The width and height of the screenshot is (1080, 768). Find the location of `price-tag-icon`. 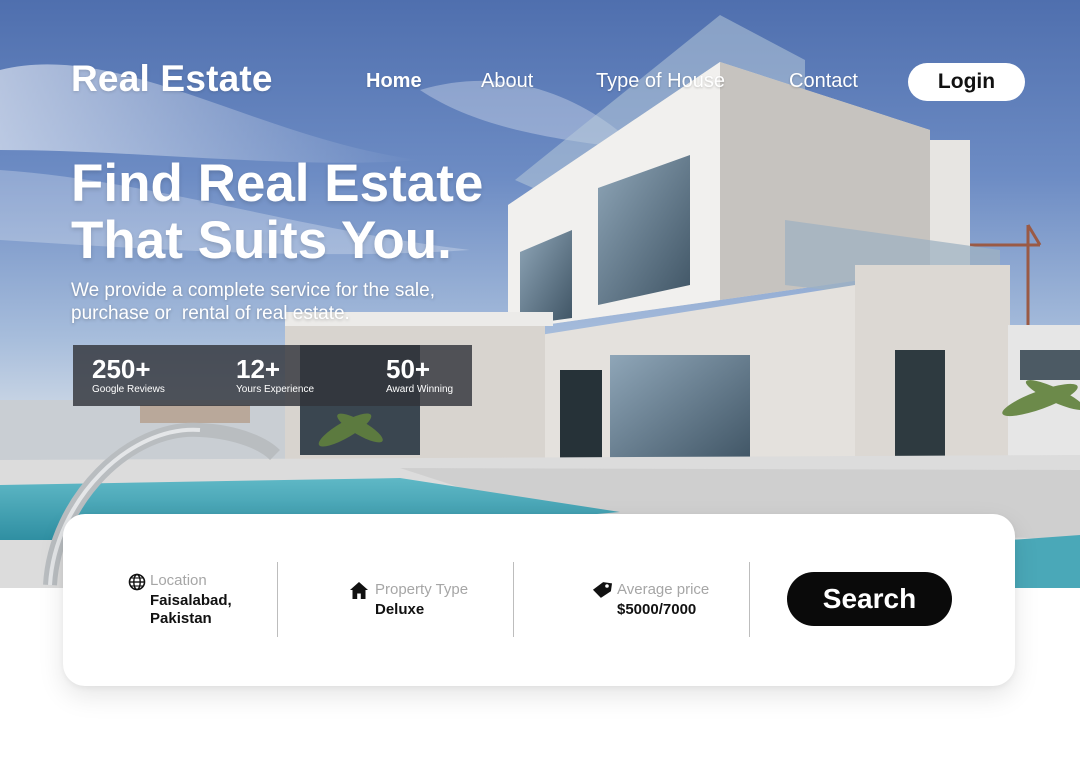

price-tag-icon is located at coordinates (602, 592).